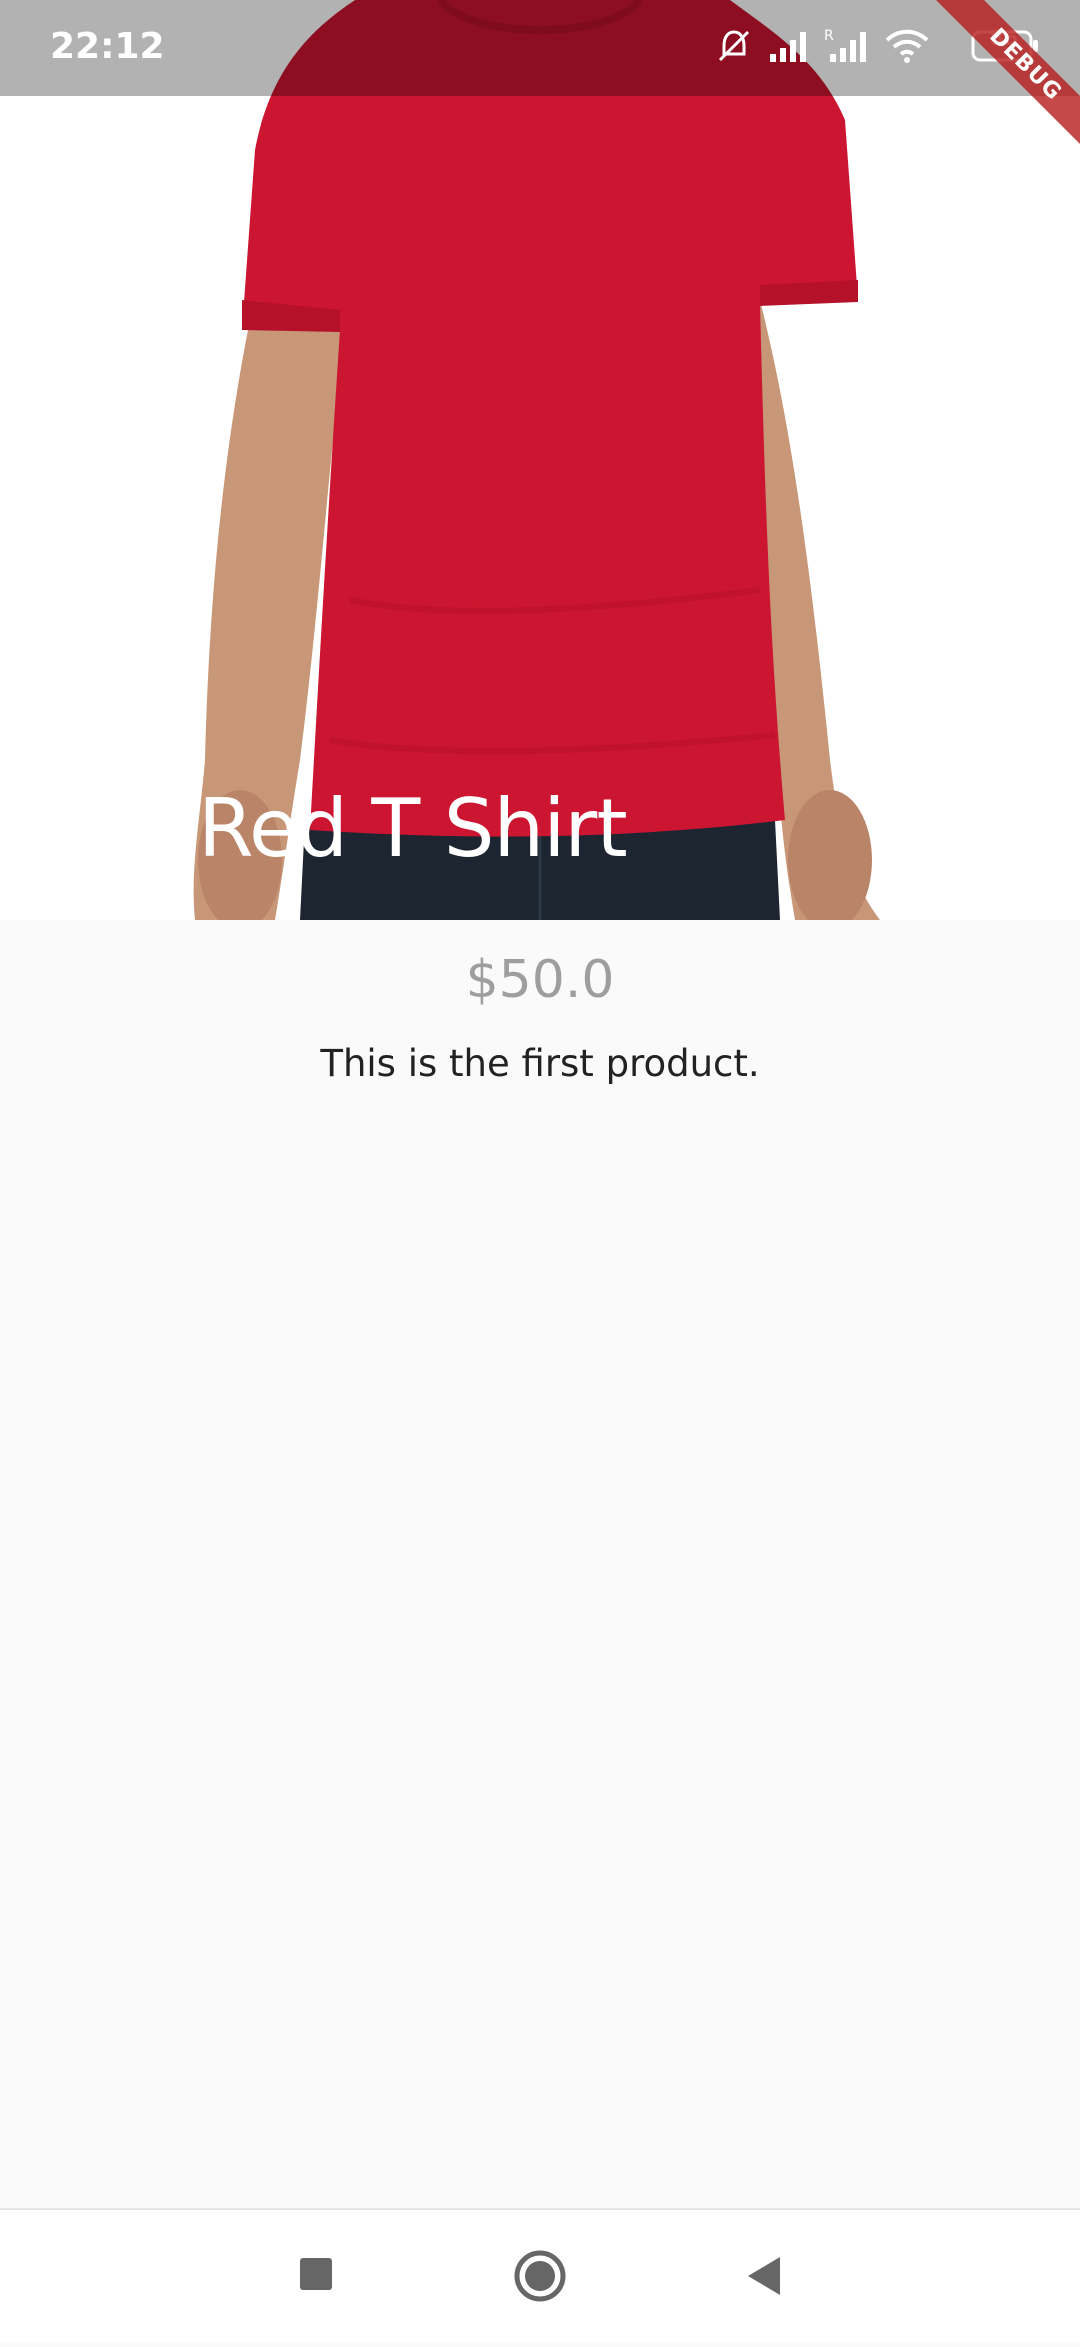 The width and height of the screenshot is (1080, 2347). What do you see at coordinates (789, 48) in the screenshot?
I see `signal-icon` at bounding box center [789, 48].